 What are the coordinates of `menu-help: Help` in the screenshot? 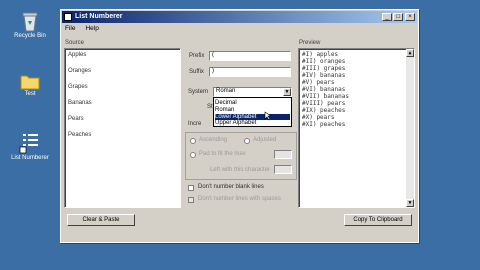 It's located at (91, 28).